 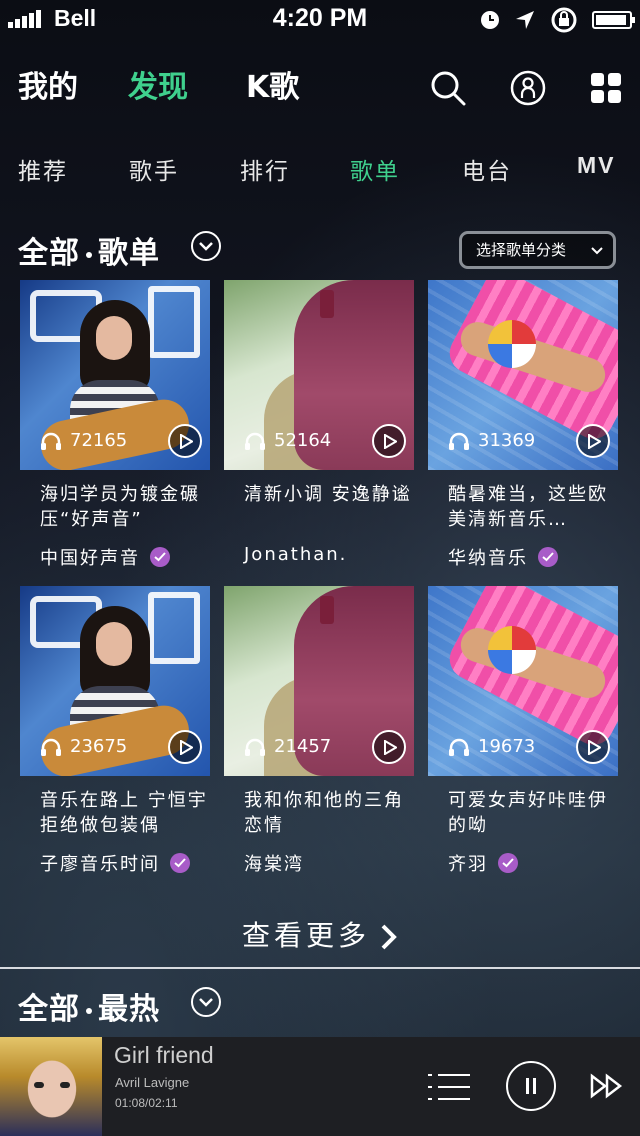 I want to click on play-count: 21457, so click(x=287, y=746).